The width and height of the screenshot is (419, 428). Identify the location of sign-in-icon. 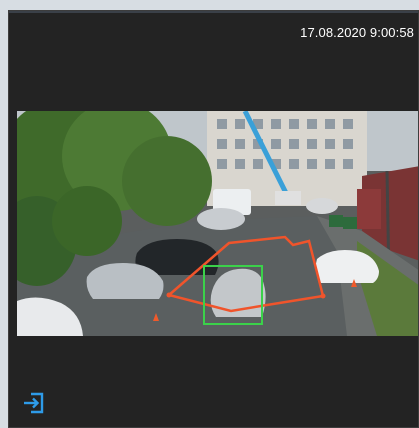
(34, 403).